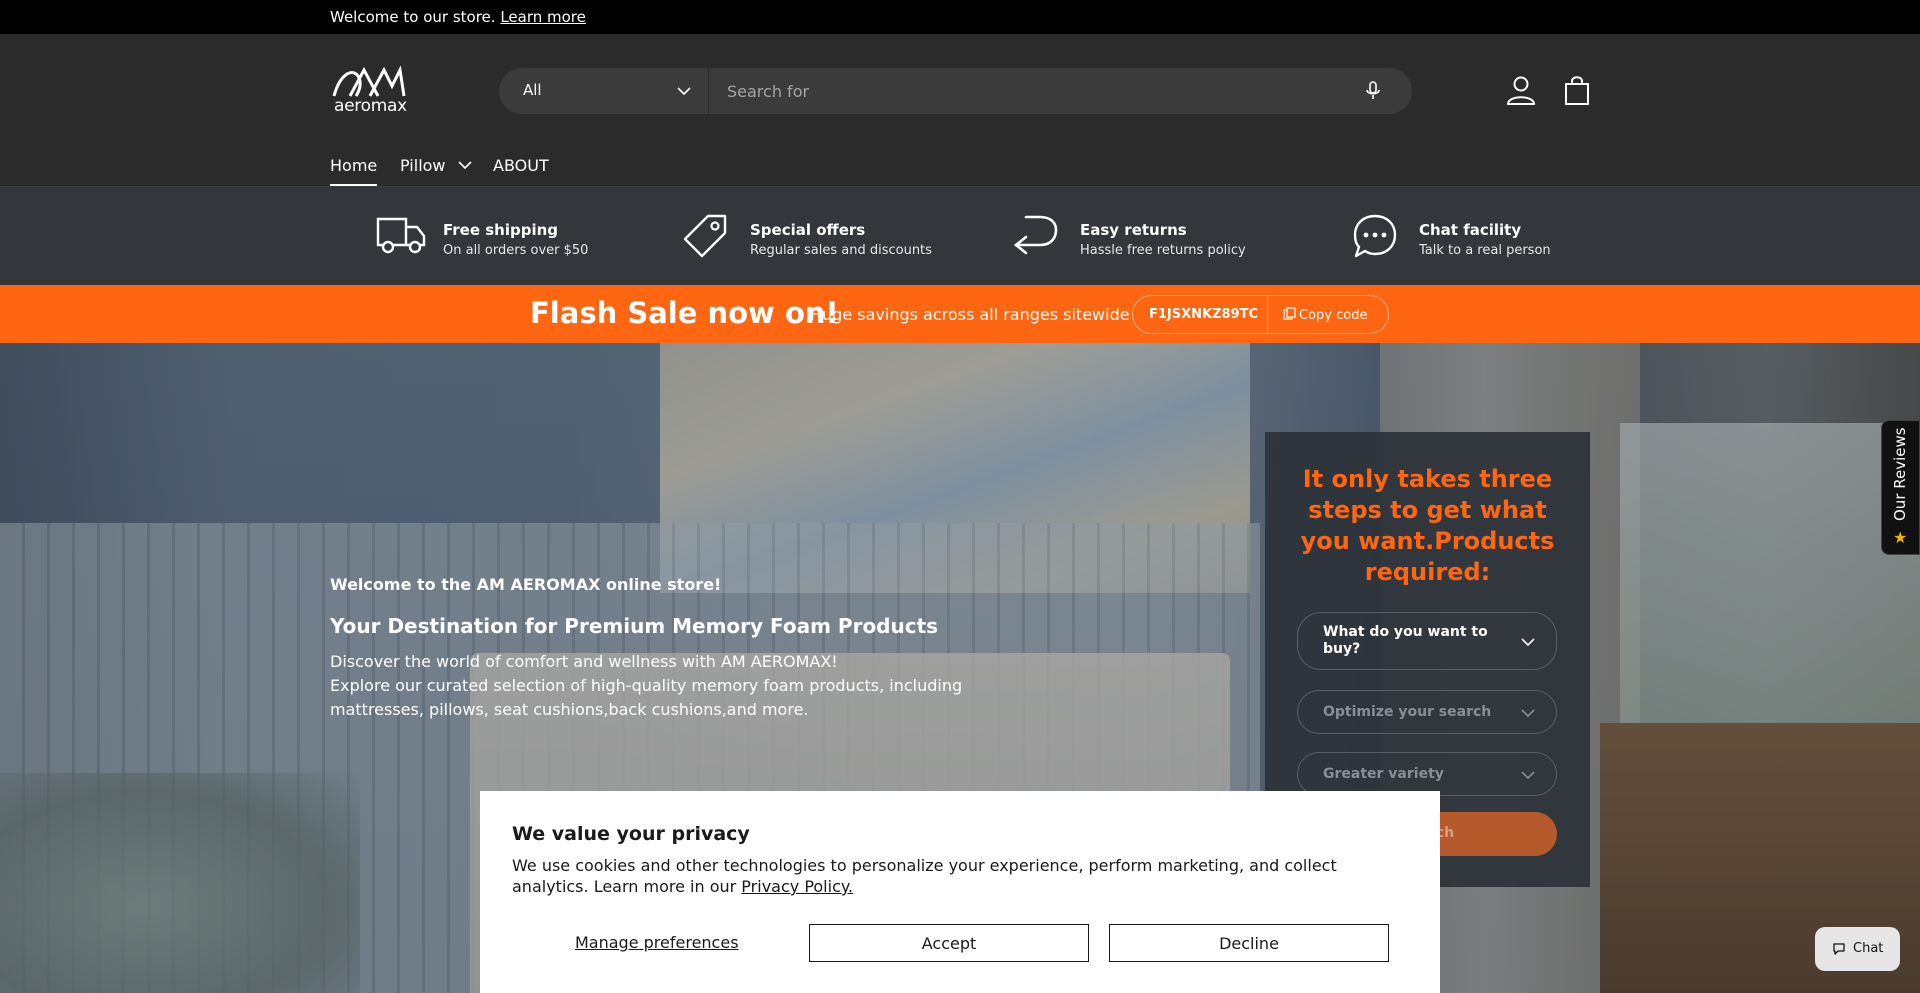 This screenshot has height=993, width=1920. I want to click on finder-select-optimize: Optimize your search, so click(1427, 712).